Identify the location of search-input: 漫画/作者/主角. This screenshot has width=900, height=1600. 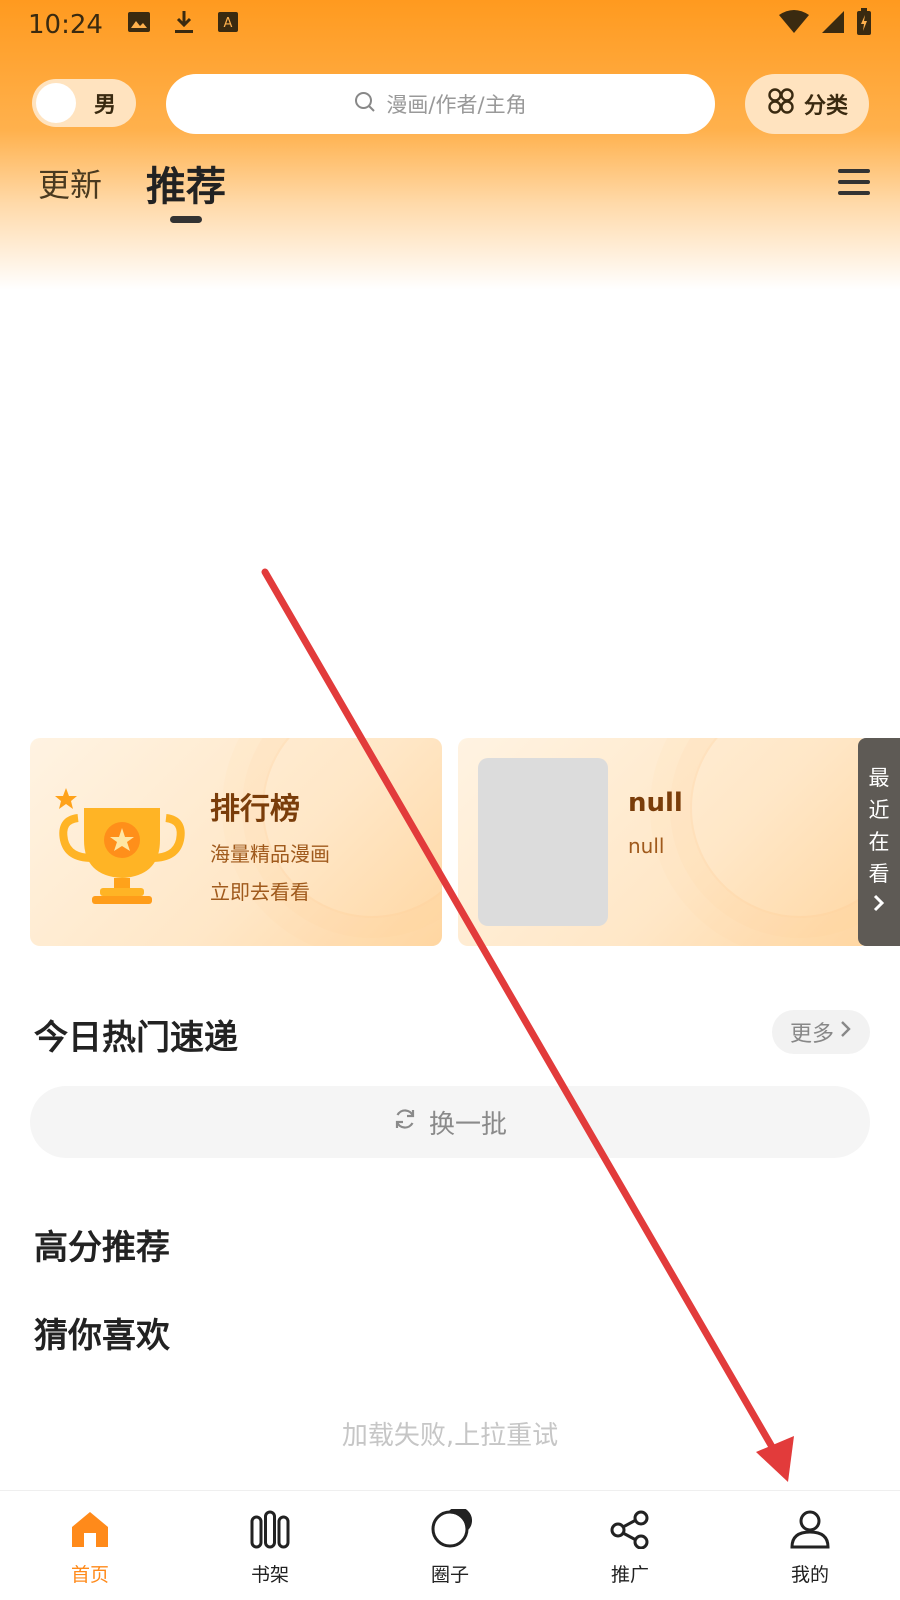
(440, 104).